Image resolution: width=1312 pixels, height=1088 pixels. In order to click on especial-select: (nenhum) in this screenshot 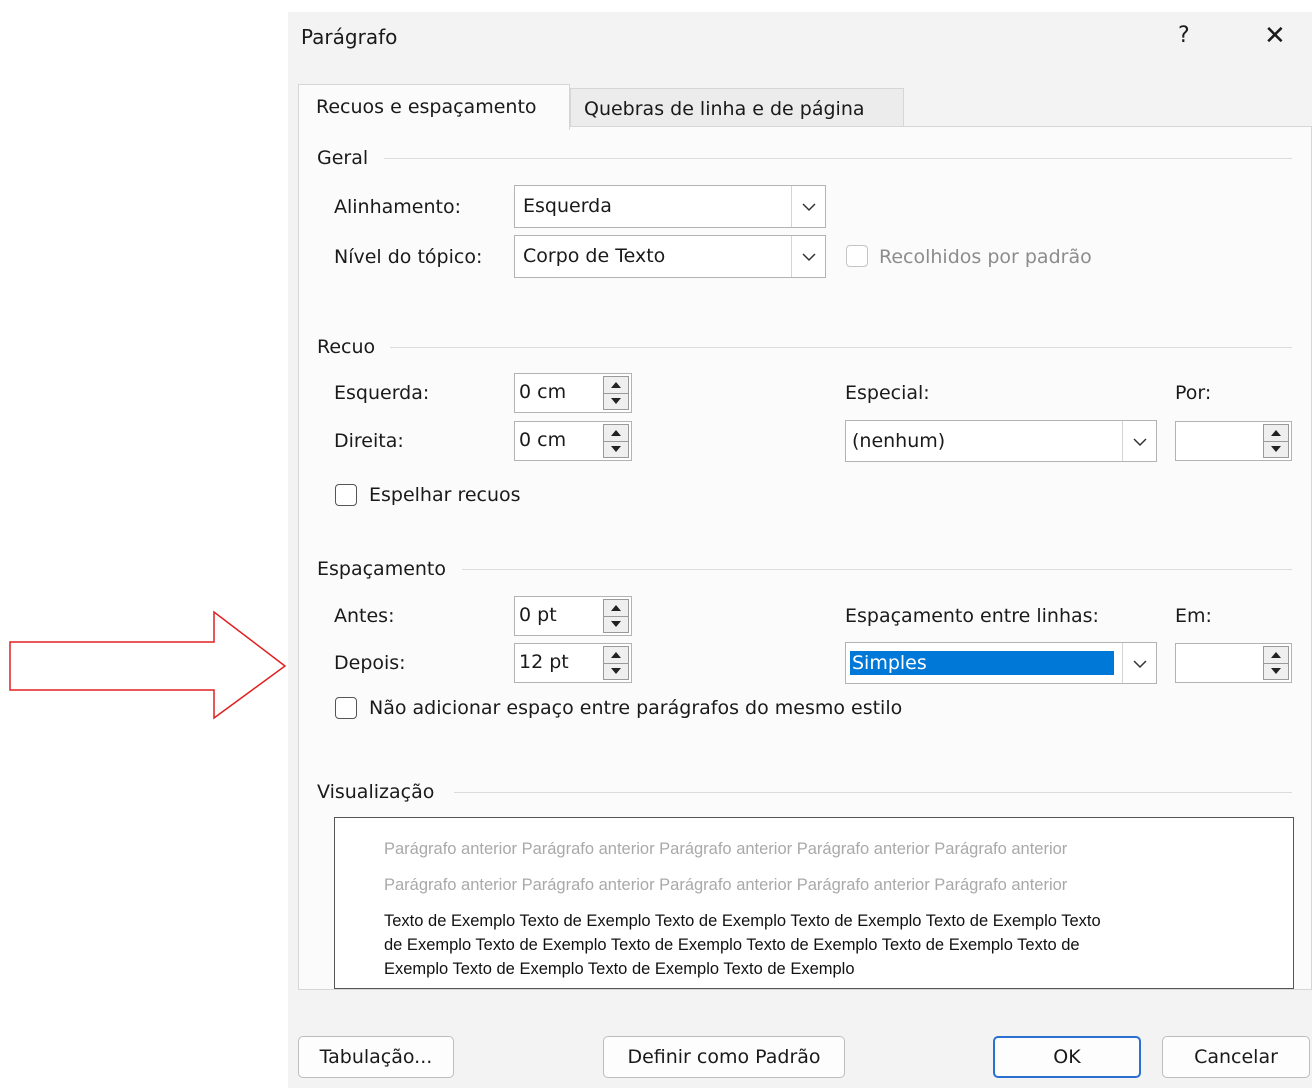, I will do `click(1001, 441)`.